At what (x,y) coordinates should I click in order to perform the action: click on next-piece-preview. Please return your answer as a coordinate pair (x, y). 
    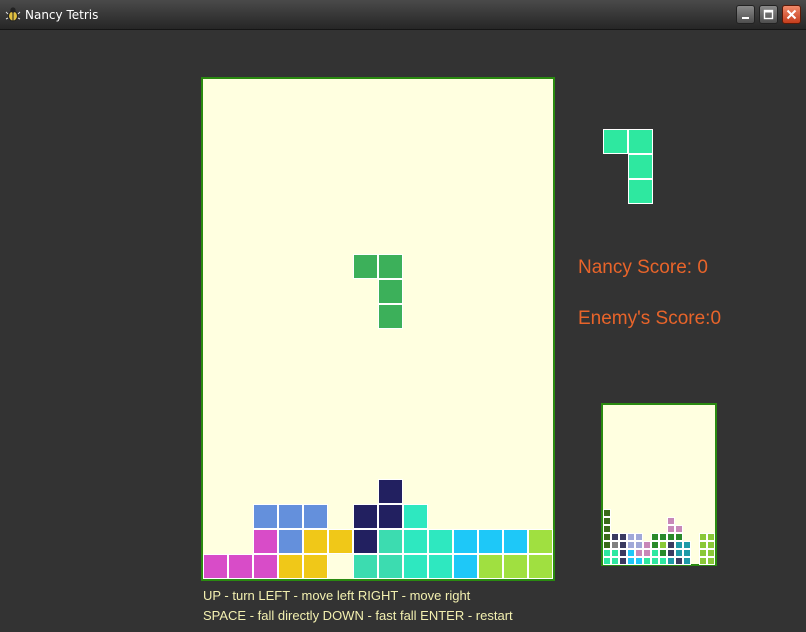
    Looking at the image, I should click on (628, 166).